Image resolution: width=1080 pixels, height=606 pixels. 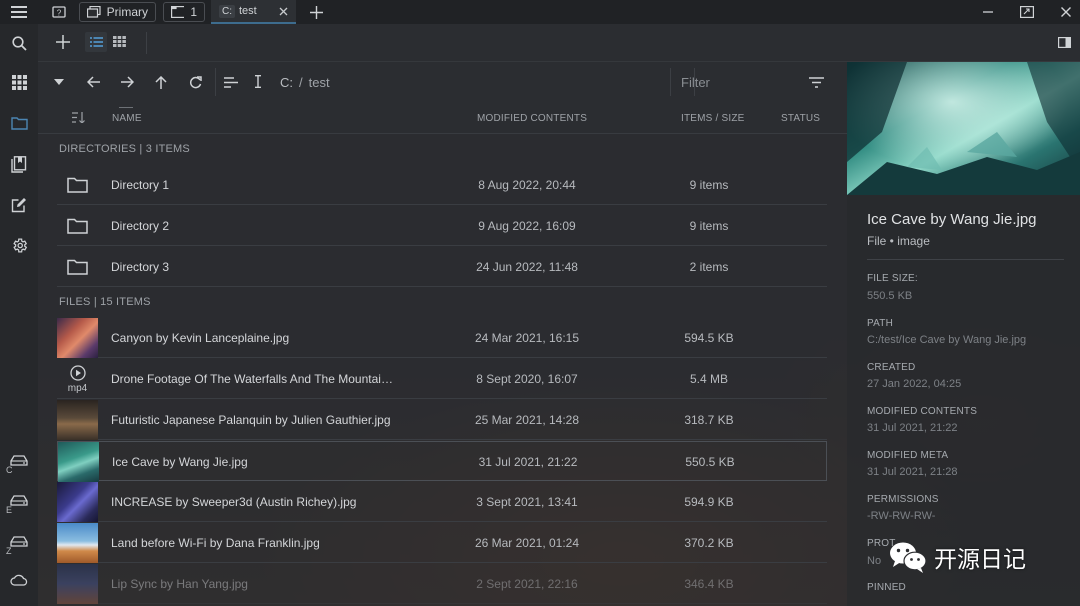 I want to click on chevron-down-icon, so click(x=59, y=82).